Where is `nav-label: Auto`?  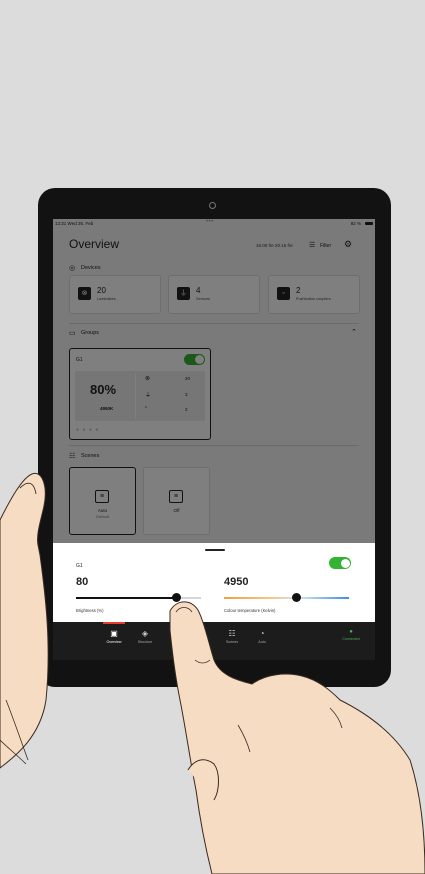 nav-label: Auto is located at coordinates (262, 642).